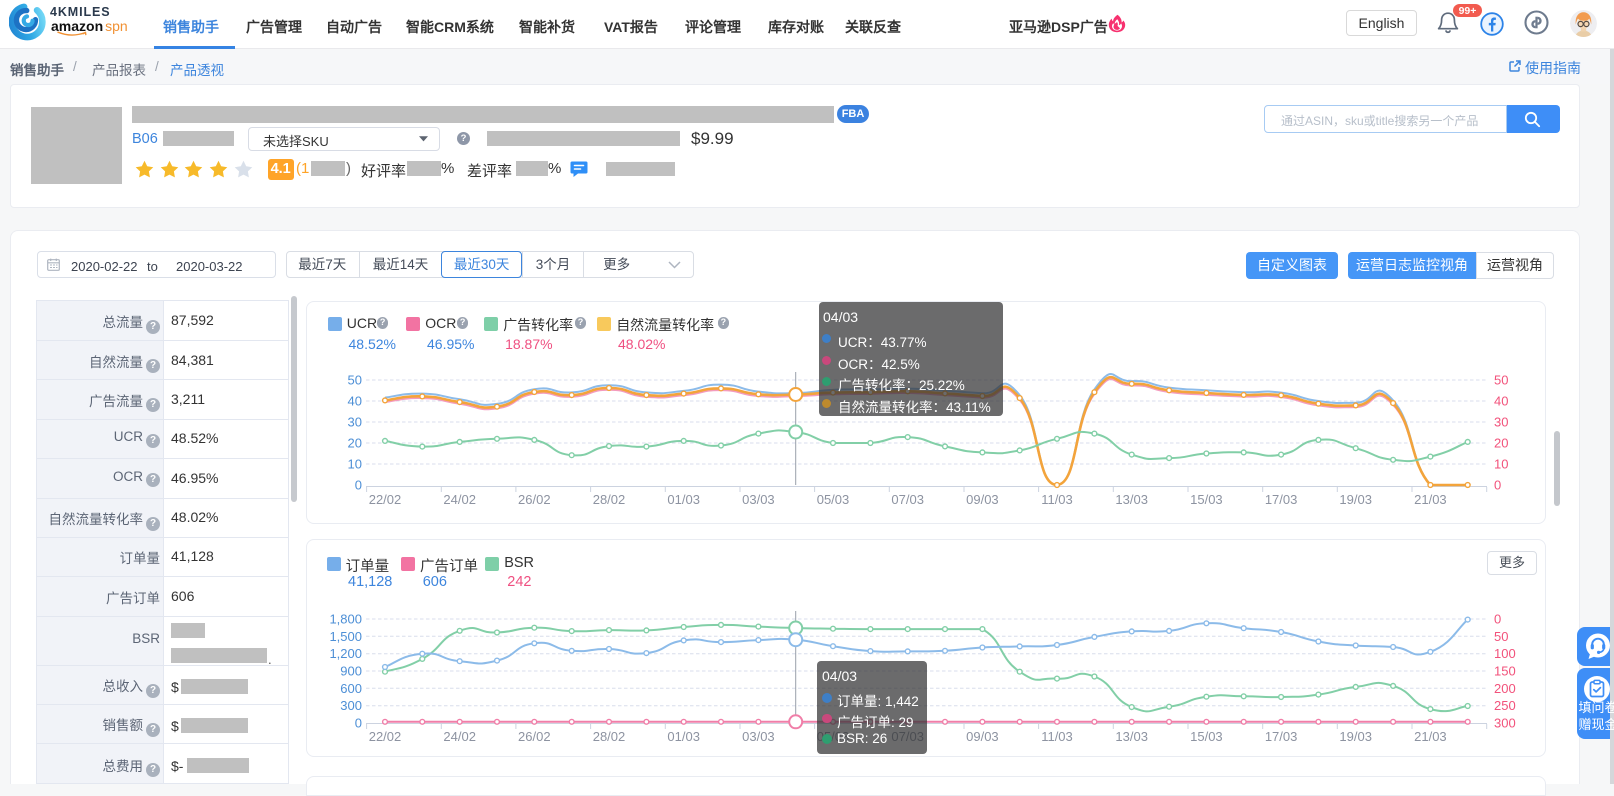 The image size is (1614, 796). I want to click on svg-text: 1,500, so click(345, 636).